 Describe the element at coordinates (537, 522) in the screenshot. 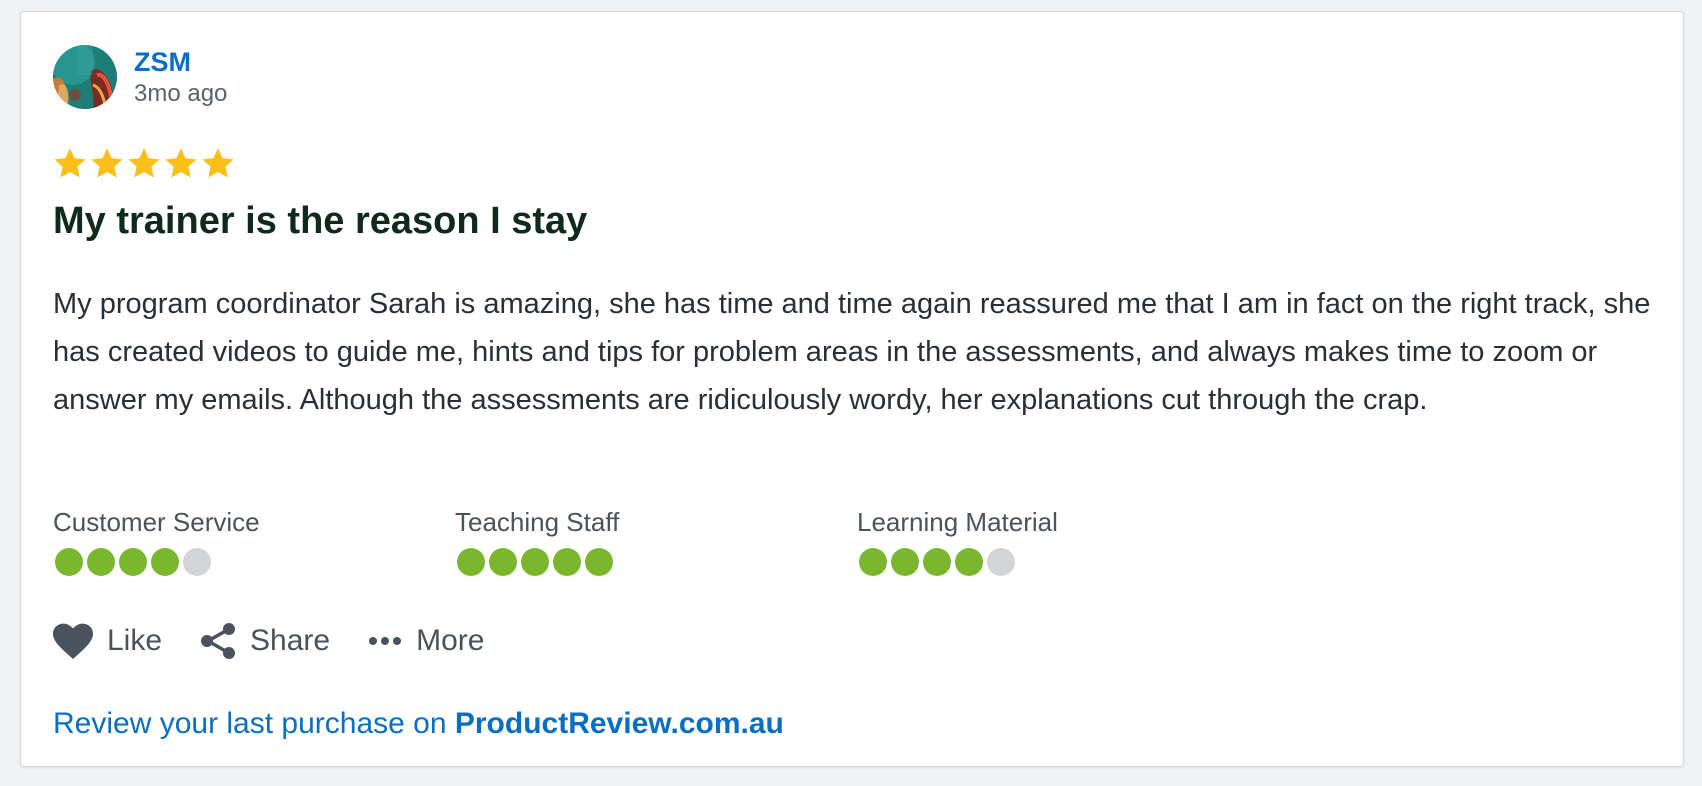

I see `rating-label: Teaching Staff` at that location.